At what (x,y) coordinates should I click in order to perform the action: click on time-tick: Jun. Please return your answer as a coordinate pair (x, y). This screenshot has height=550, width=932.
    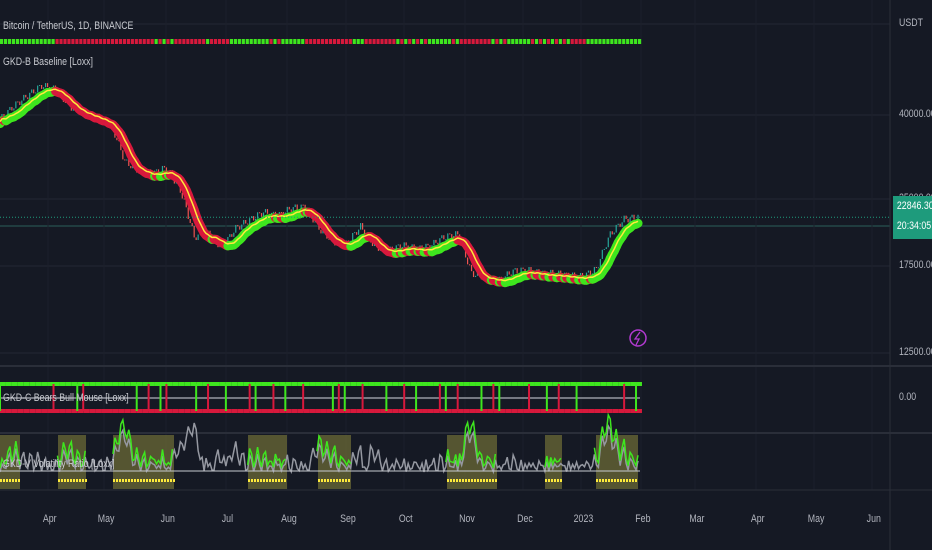
    Looking at the image, I should click on (167, 519).